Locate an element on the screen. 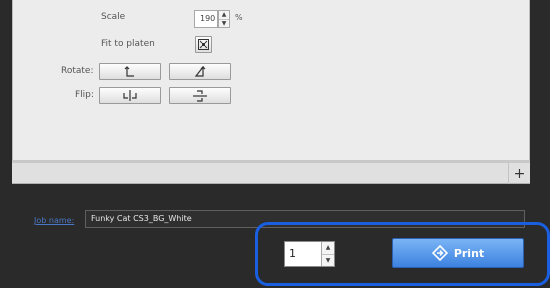 Image resolution: width=550 pixels, height=288 pixels. scale-unit: % is located at coordinates (239, 17).